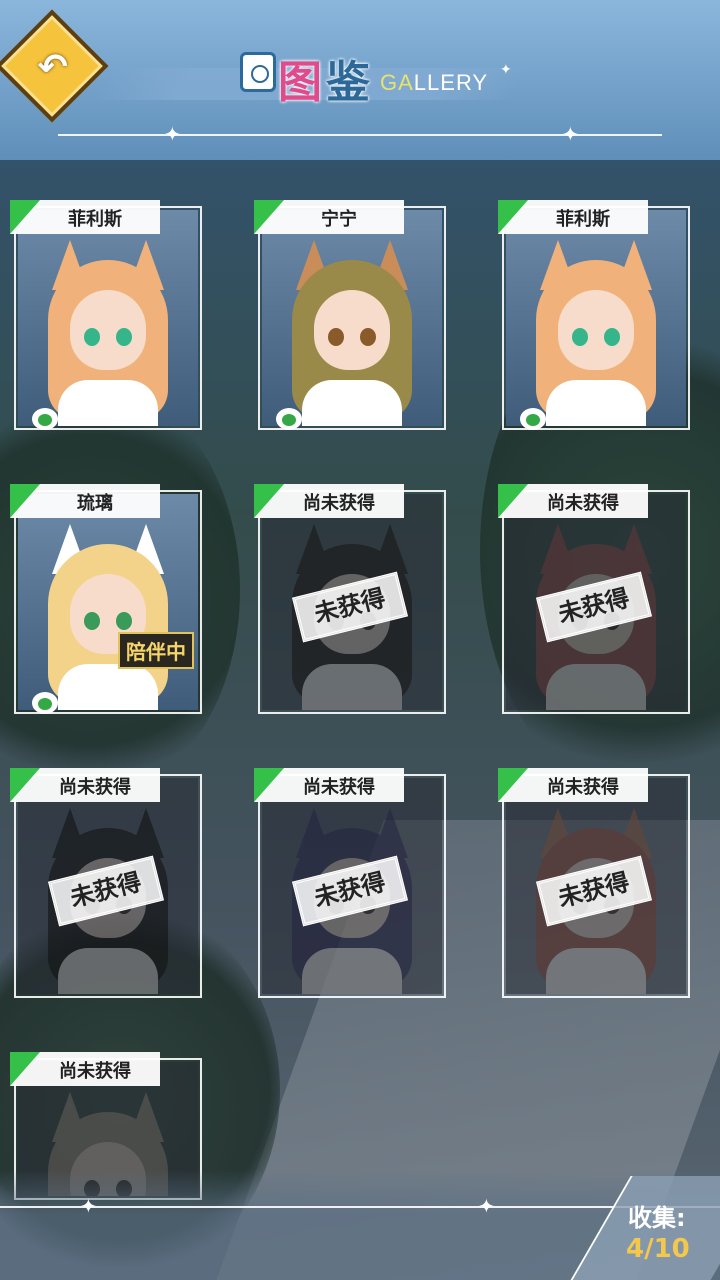  What do you see at coordinates (329, 217) in the screenshot?
I see `character-name-tag: 宁宁` at bounding box center [329, 217].